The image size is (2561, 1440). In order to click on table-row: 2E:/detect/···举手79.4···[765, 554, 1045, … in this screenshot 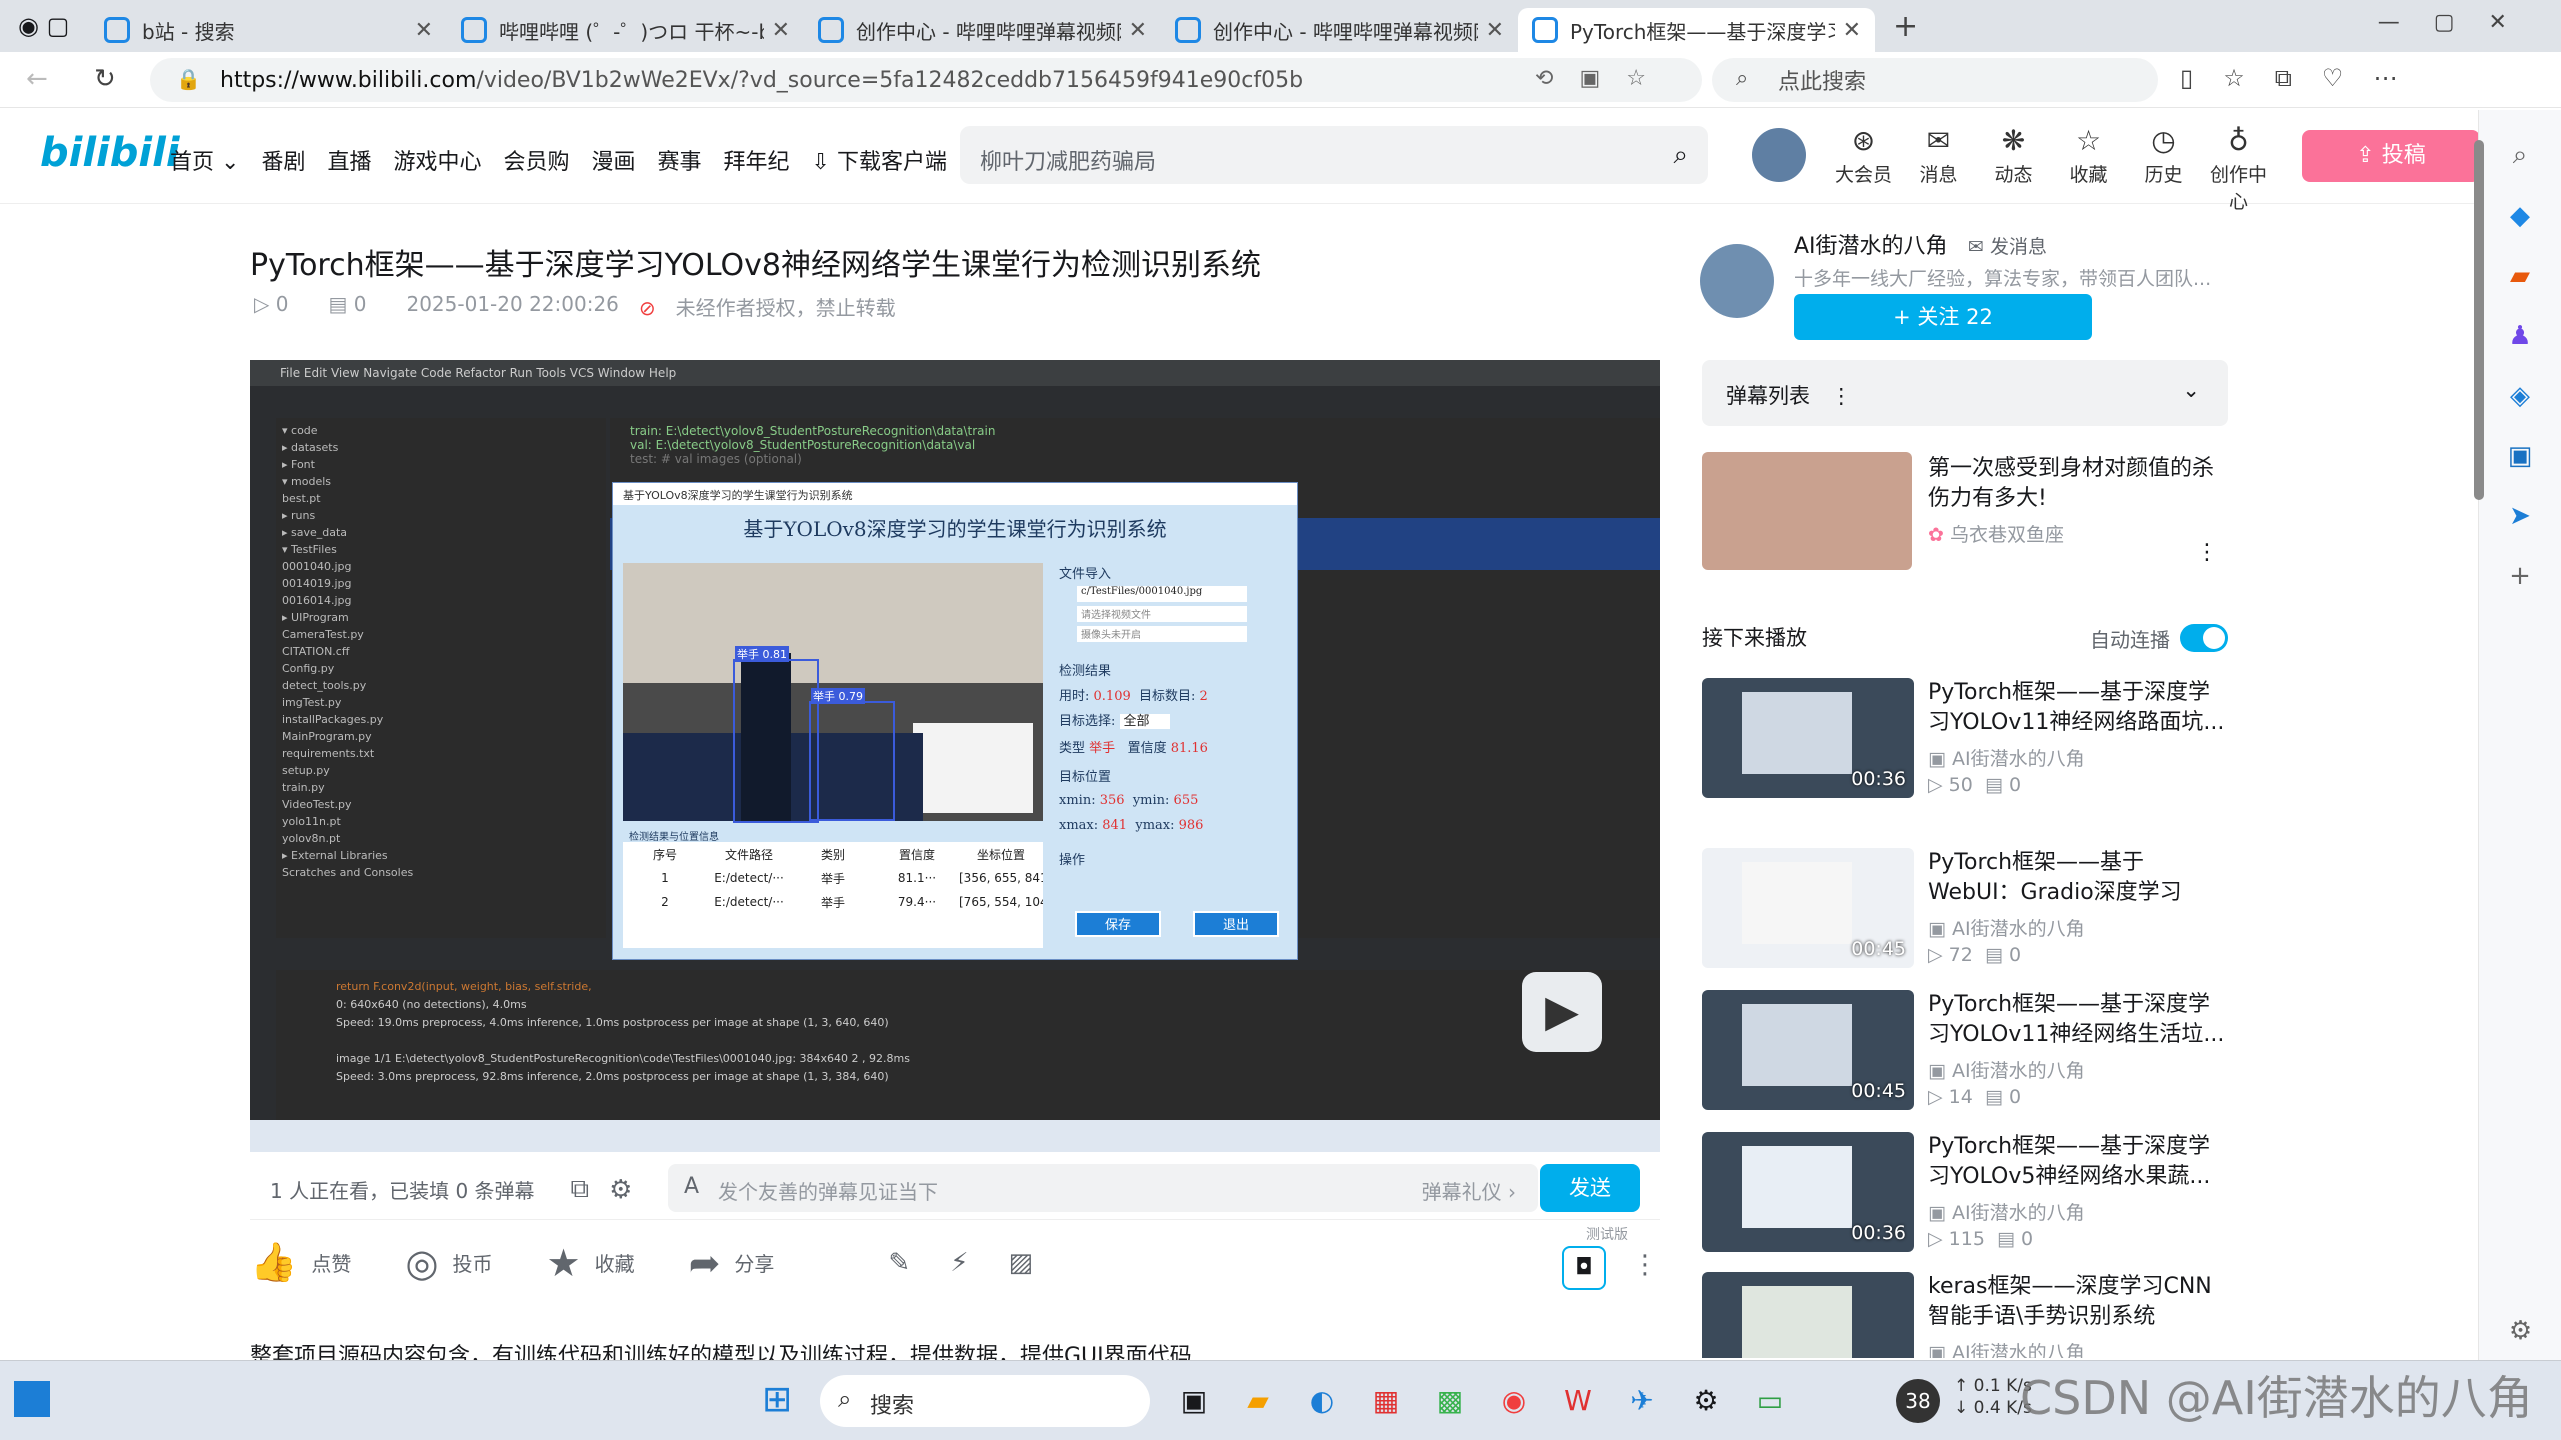, I will do `click(833, 902)`.